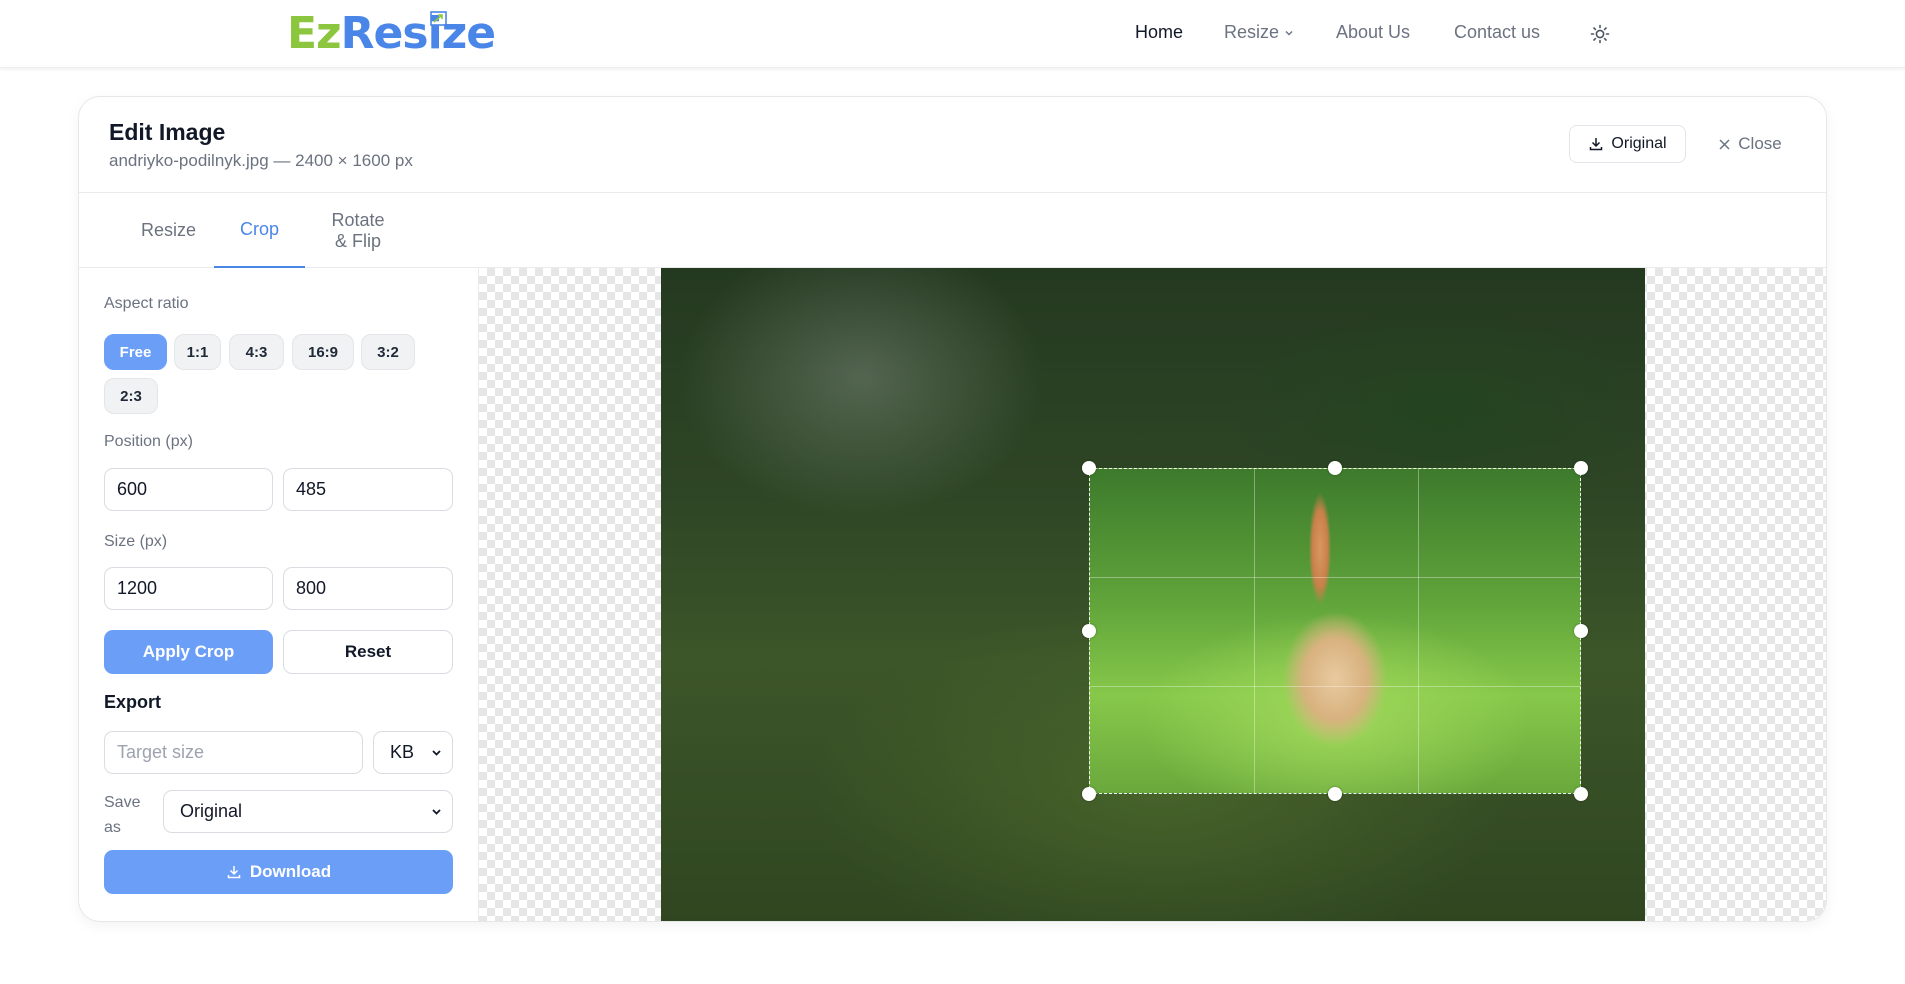  I want to click on ratio-chip-4-3: 4:3, so click(256, 352).